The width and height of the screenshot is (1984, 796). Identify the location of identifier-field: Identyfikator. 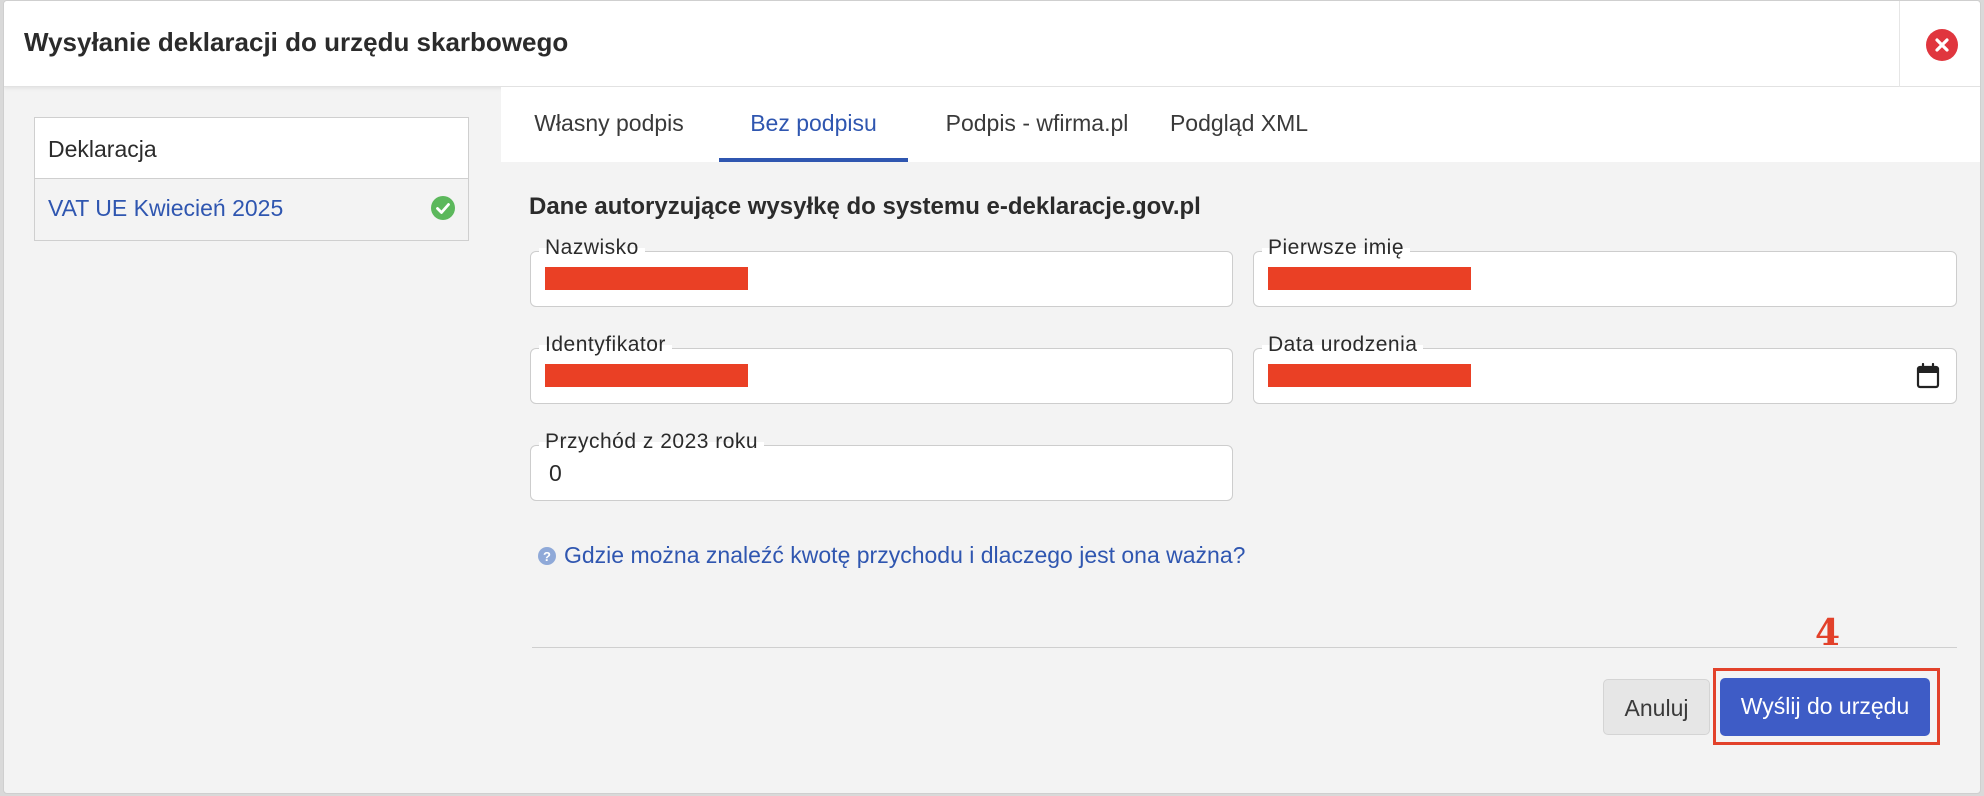
(881, 368).